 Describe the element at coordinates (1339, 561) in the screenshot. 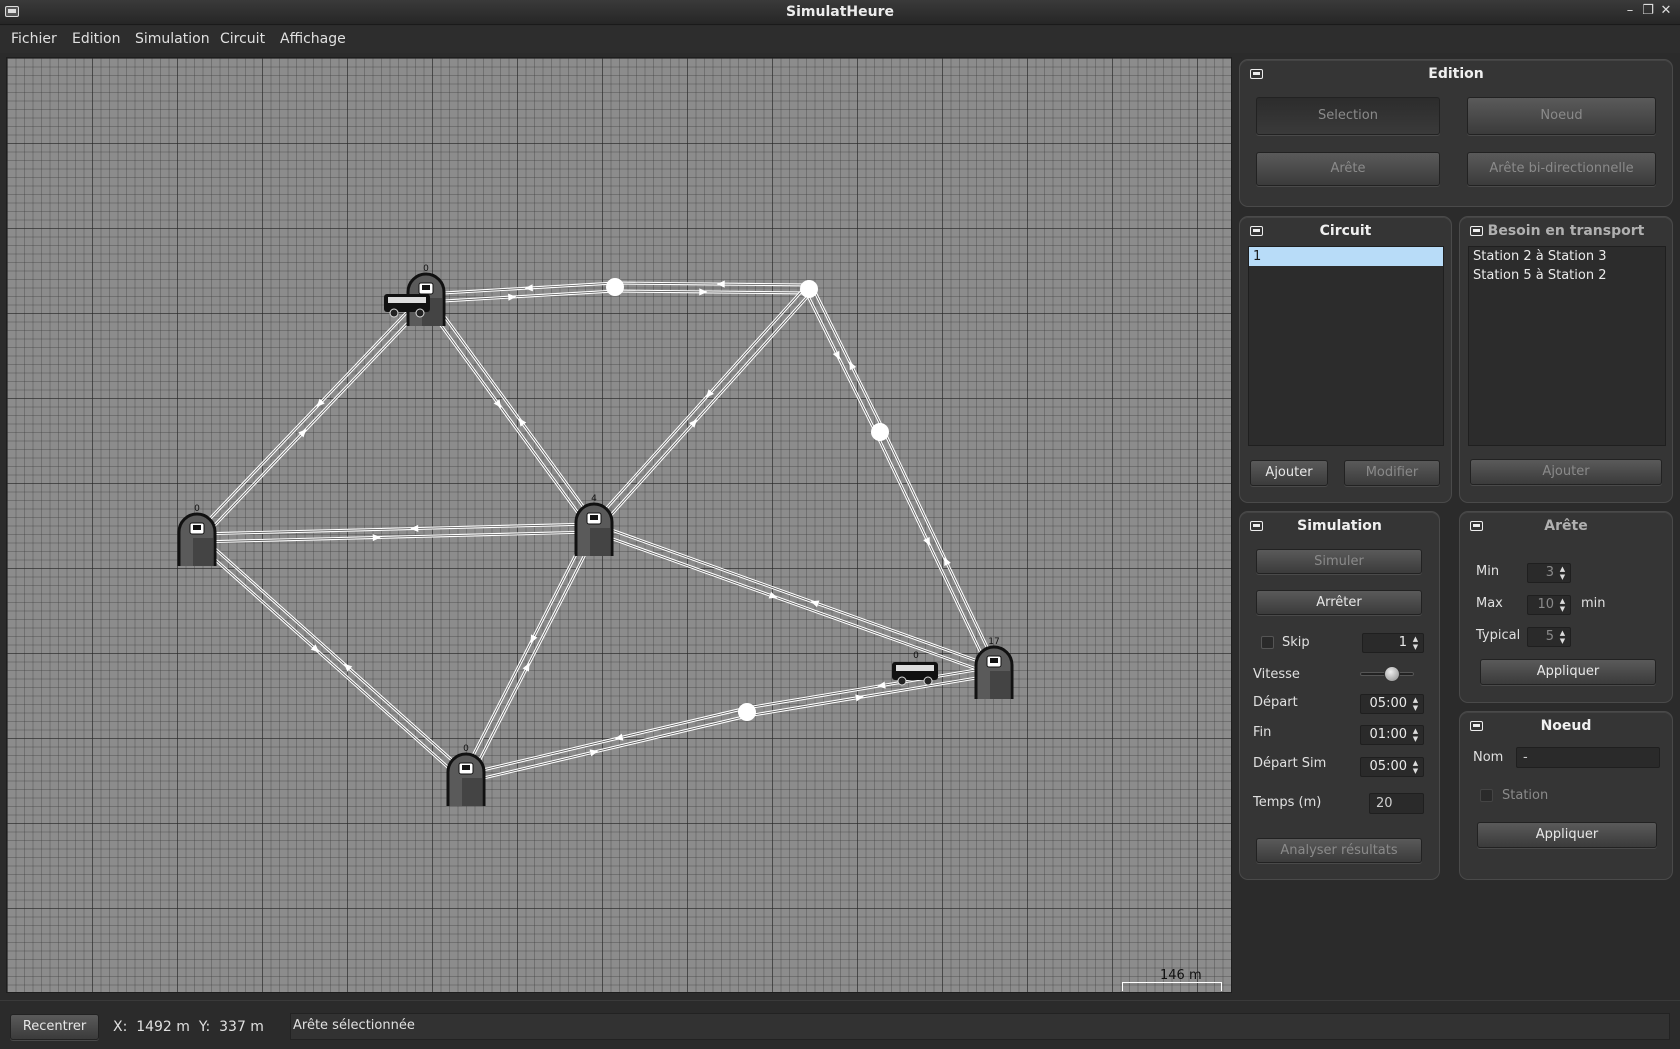

I see `simuler-button: Simuler` at that location.